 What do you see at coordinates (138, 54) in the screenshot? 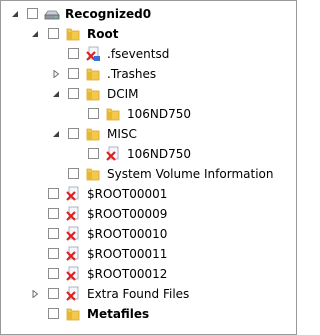
I see `tree-row-label: .fseventsd` at bounding box center [138, 54].